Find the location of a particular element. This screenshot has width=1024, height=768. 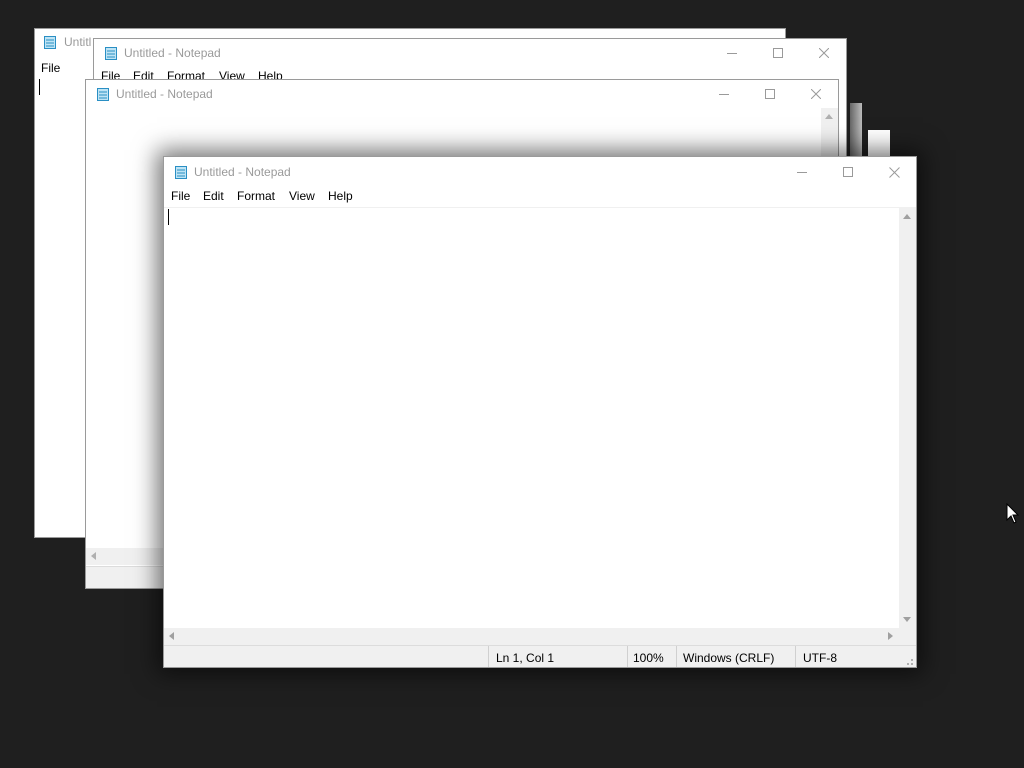

menu-view: View is located at coordinates (302, 196).